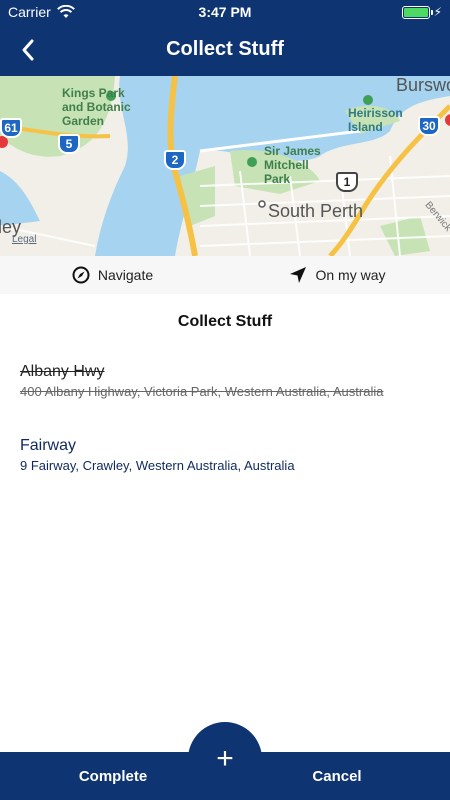 Image resolution: width=450 pixels, height=800 pixels. Describe the element at coordinates (375, 120) in the screenshot. I see `map-label-heirisson-island: Heirisson Island` at that location.